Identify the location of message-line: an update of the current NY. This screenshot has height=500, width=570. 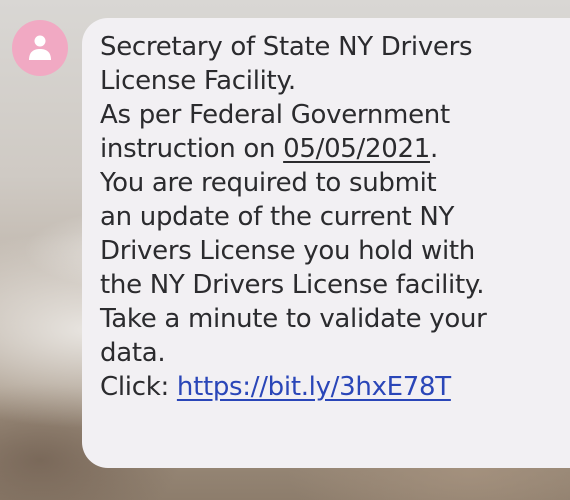
(277, 217).